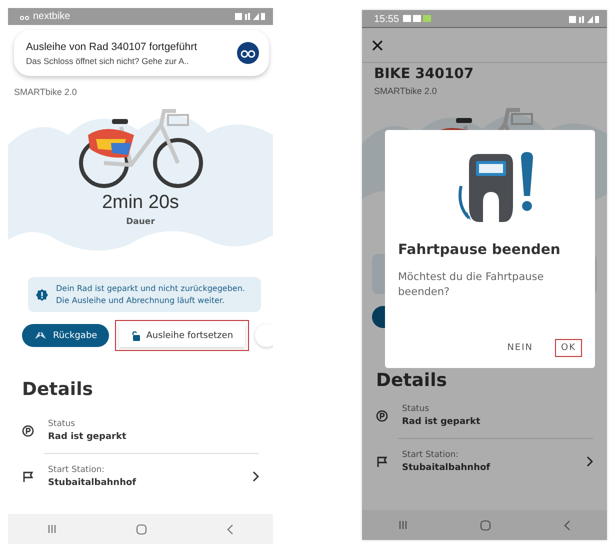 Image resolution: width=614 pixels, height=544 pixels. What do you see at coordinates (66, 336) in the screenshot?
I see `action-button: Rückgabe` at bounding box center [66, 336].